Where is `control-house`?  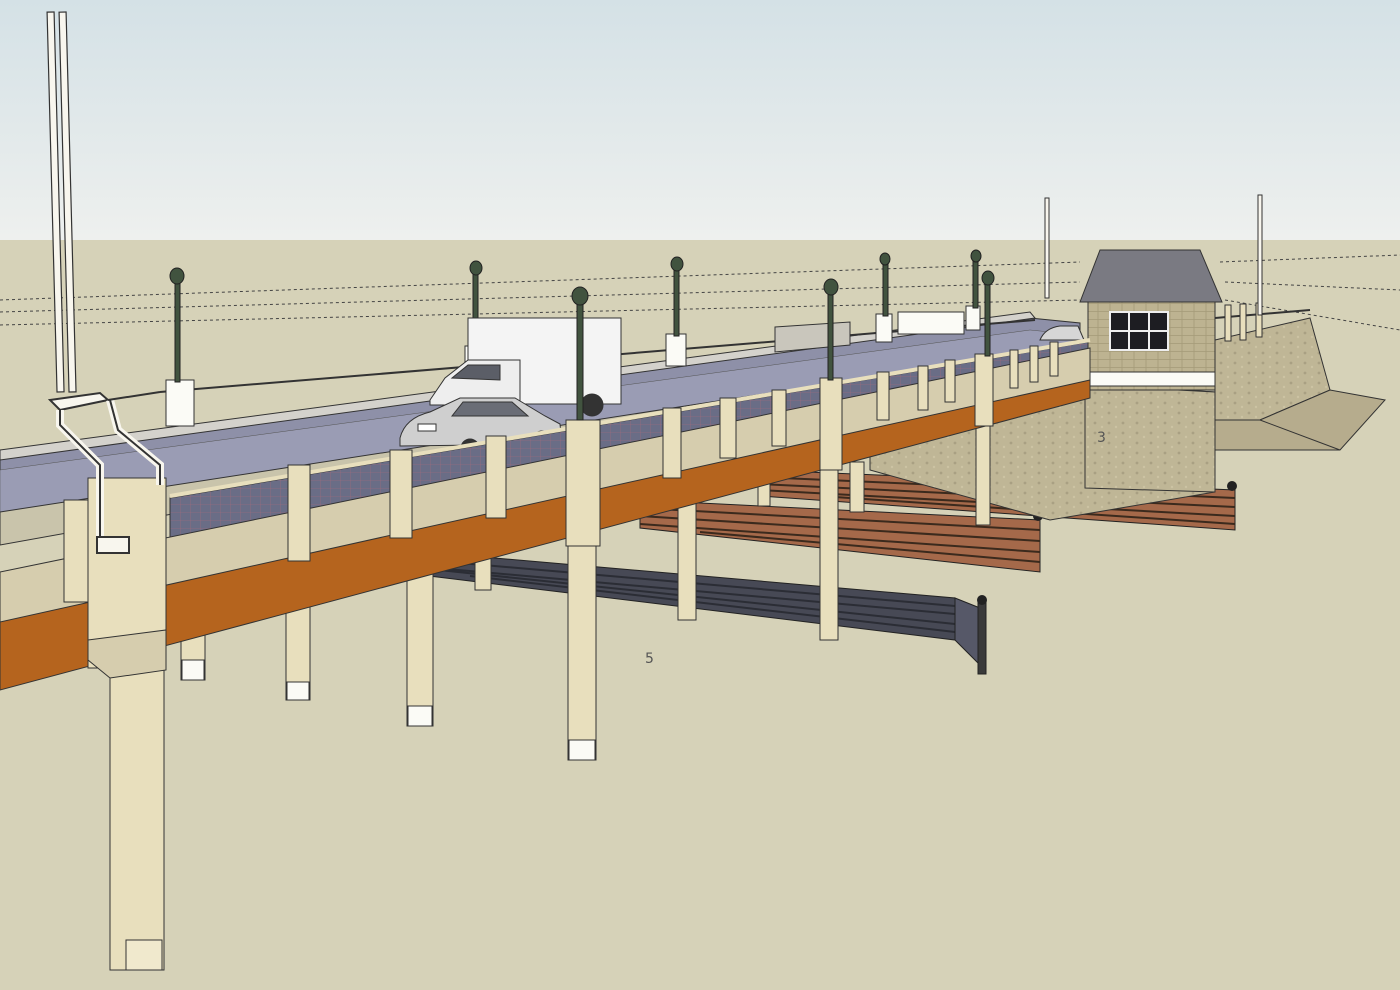
control-house is located at coordinates (1151, 320).